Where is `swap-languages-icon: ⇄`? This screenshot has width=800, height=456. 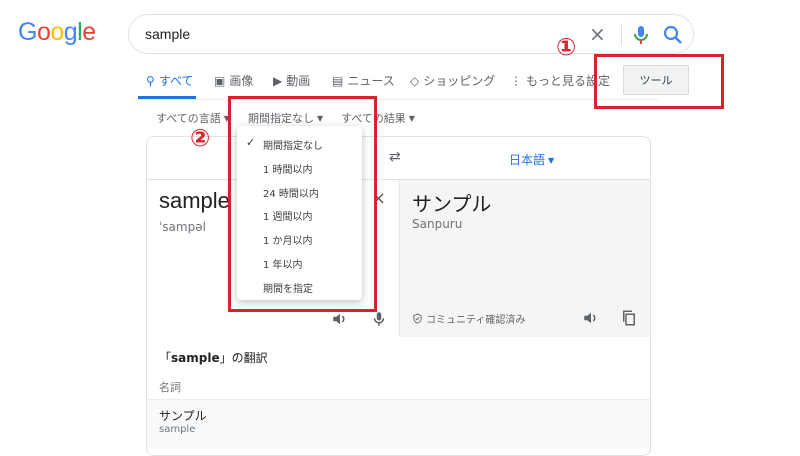 swap-languages-icon: ⇄ is located at coordinates (395, 157).